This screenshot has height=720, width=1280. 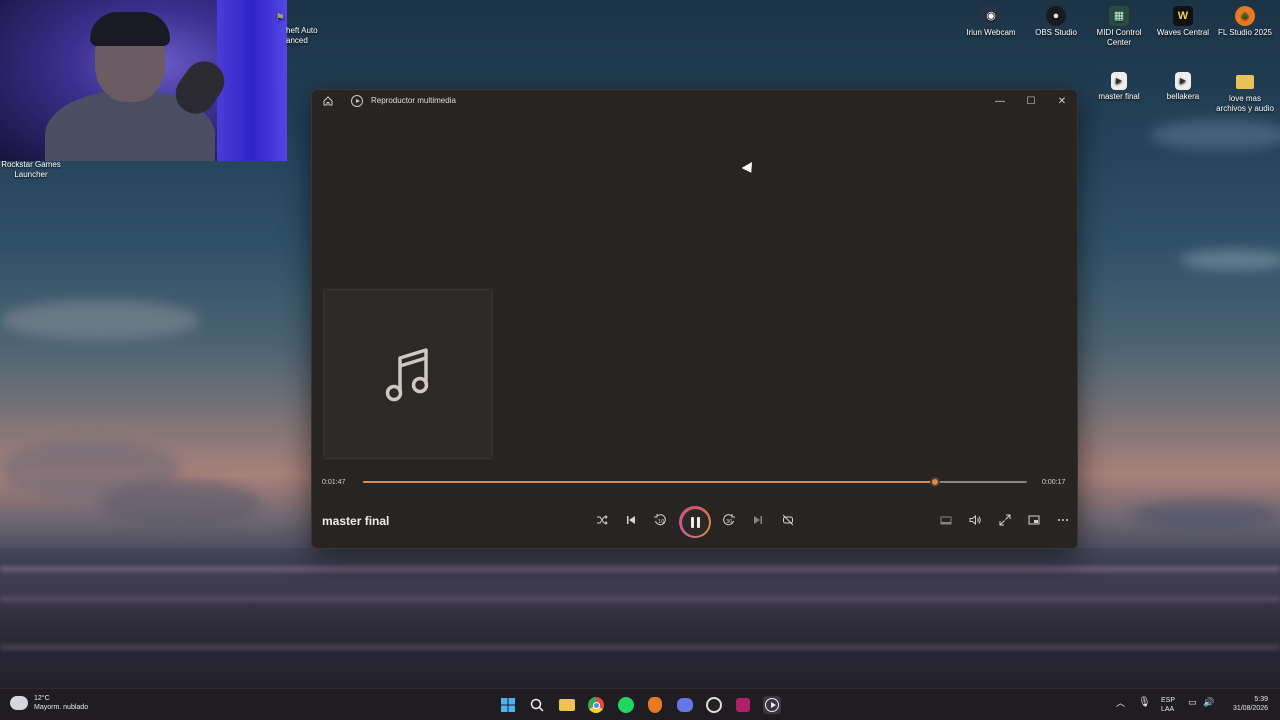 What do you see at coordinates (1144, 703) in the screenshot?
I see `microphone-icon: 🎙` at bounding box center [1144, 703].